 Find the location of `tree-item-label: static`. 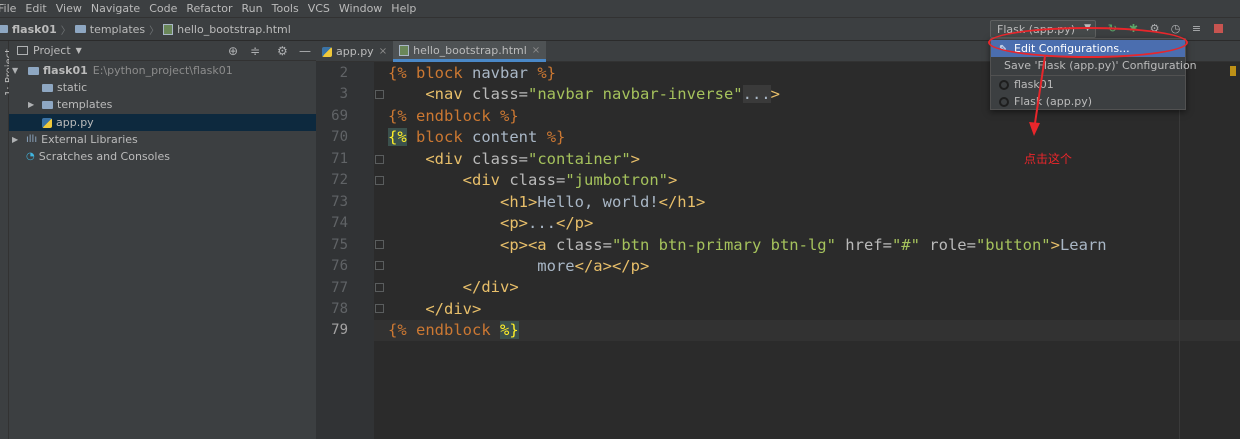

tree-item-label: static is located at coordinates (72, 87).